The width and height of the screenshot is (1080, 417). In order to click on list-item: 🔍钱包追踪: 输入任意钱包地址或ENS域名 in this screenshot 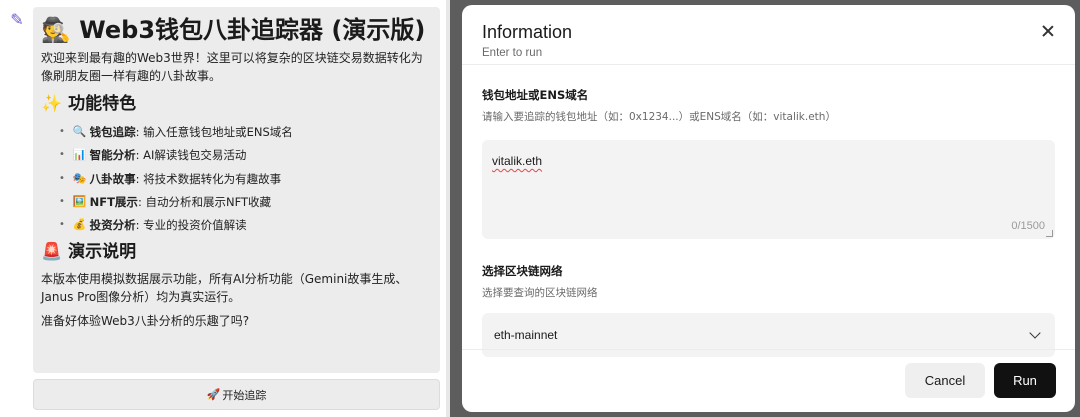, I will do `click(244, 132)`.